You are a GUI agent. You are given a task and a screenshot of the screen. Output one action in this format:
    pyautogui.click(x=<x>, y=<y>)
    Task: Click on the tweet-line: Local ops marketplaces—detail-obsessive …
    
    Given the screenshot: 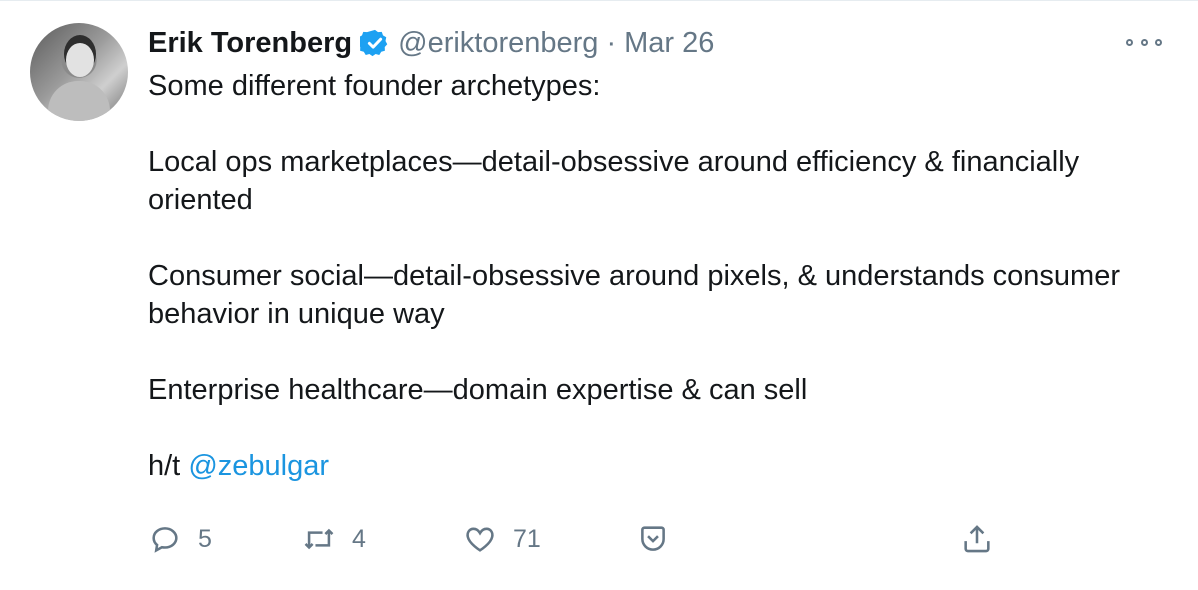 What is the action you would take?
    pyautogui.click(x=614, y=181)
    